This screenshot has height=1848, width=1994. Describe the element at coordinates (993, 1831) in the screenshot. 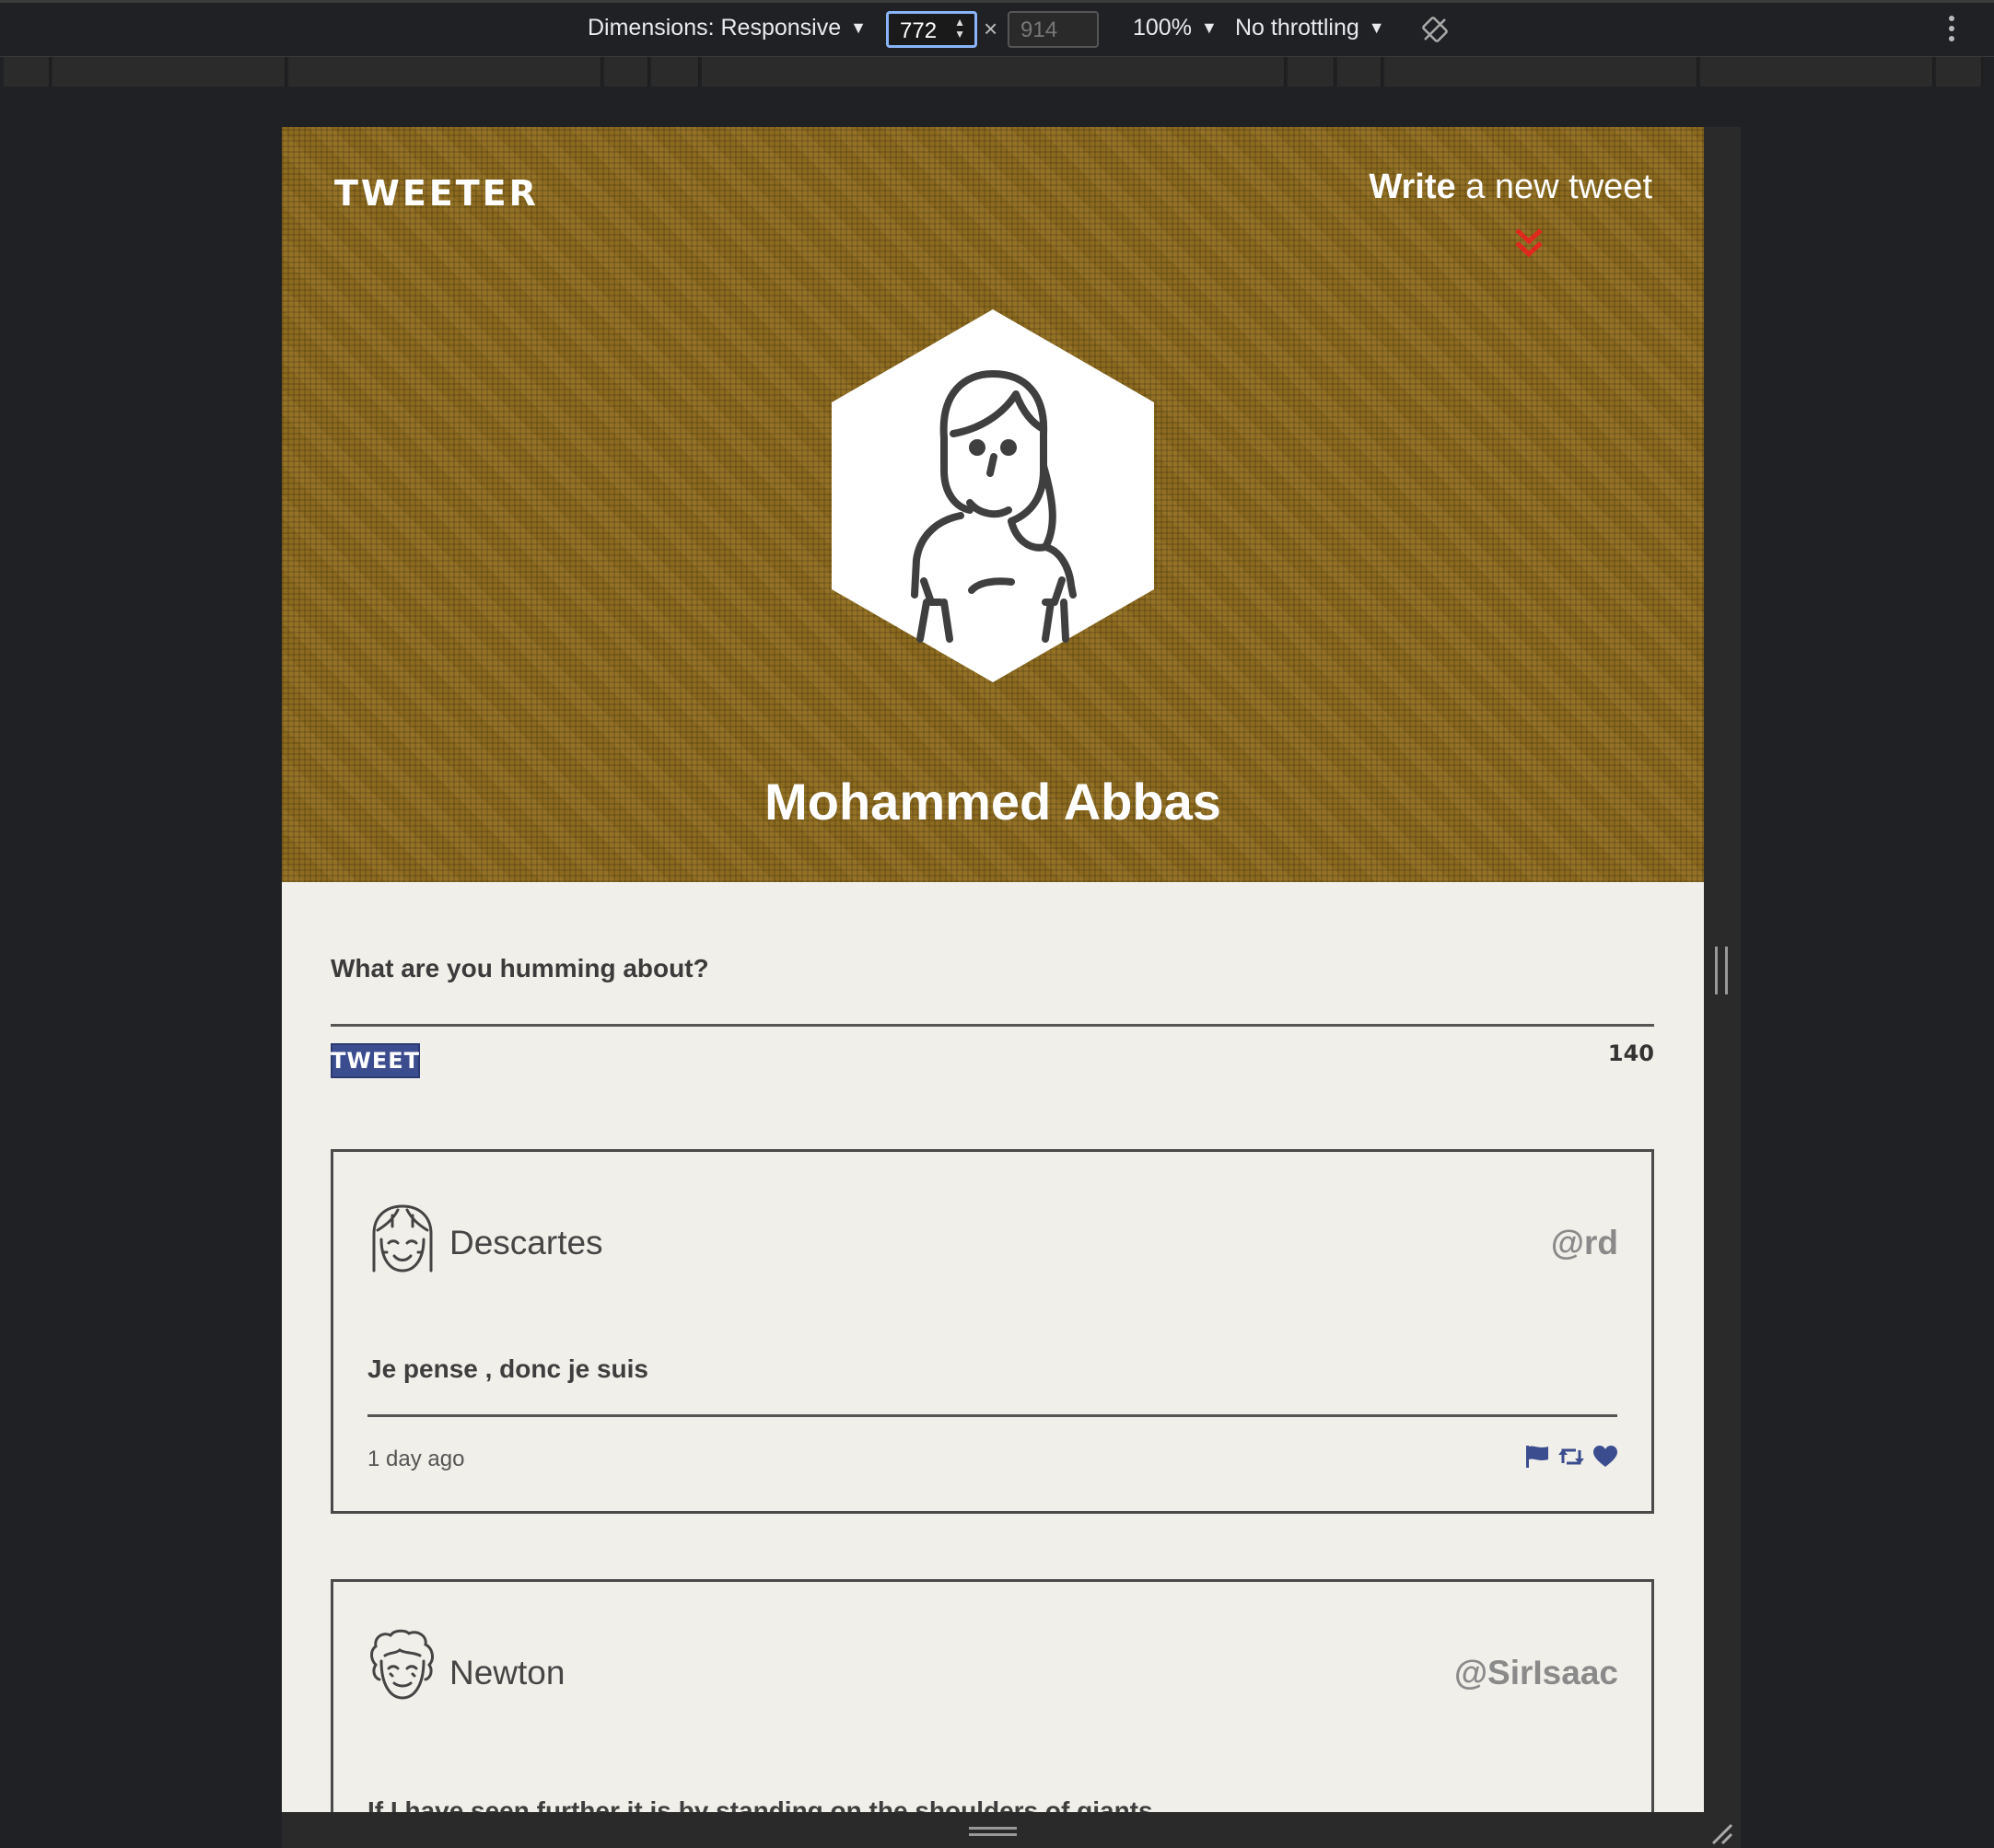

I see `resize-handle-bottom` at that location.